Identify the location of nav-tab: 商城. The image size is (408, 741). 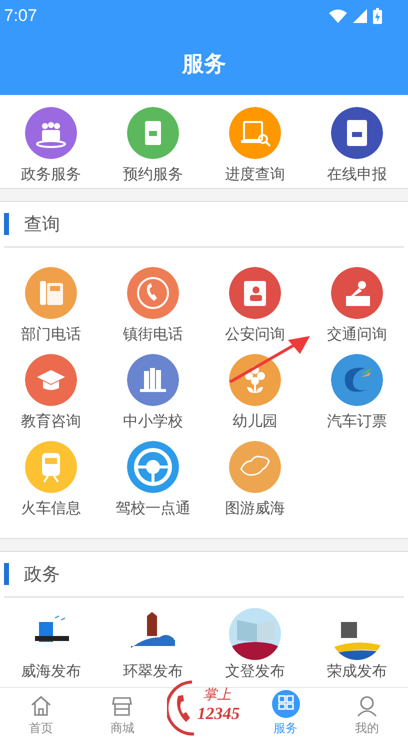
(123, 714).